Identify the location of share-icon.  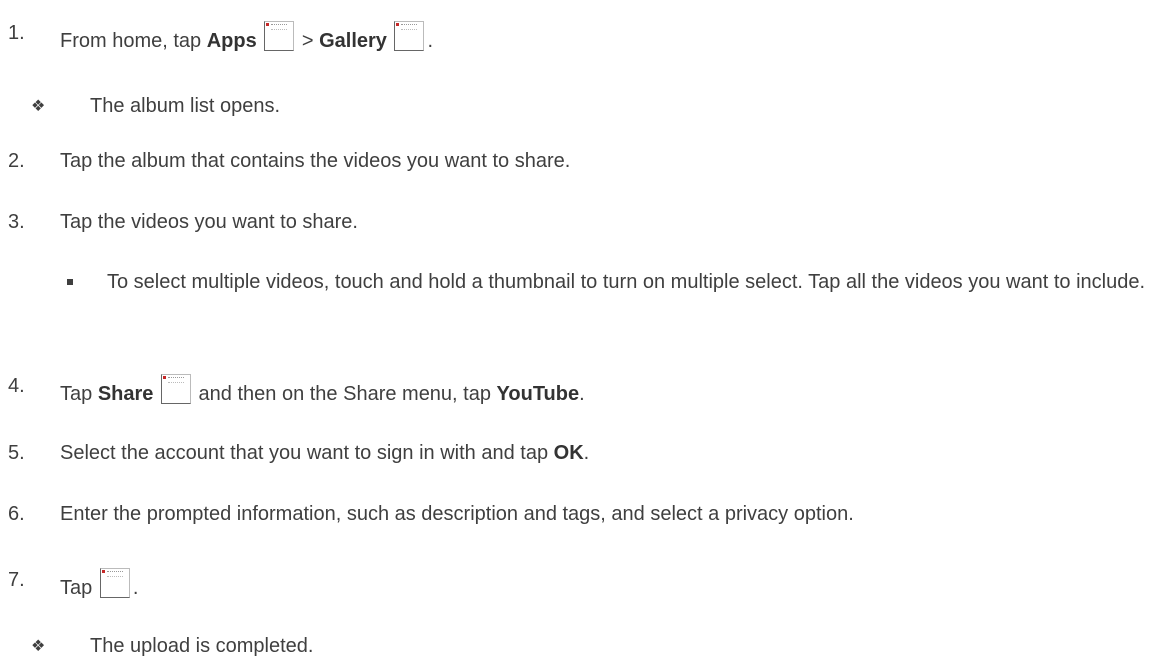
(175, 389).